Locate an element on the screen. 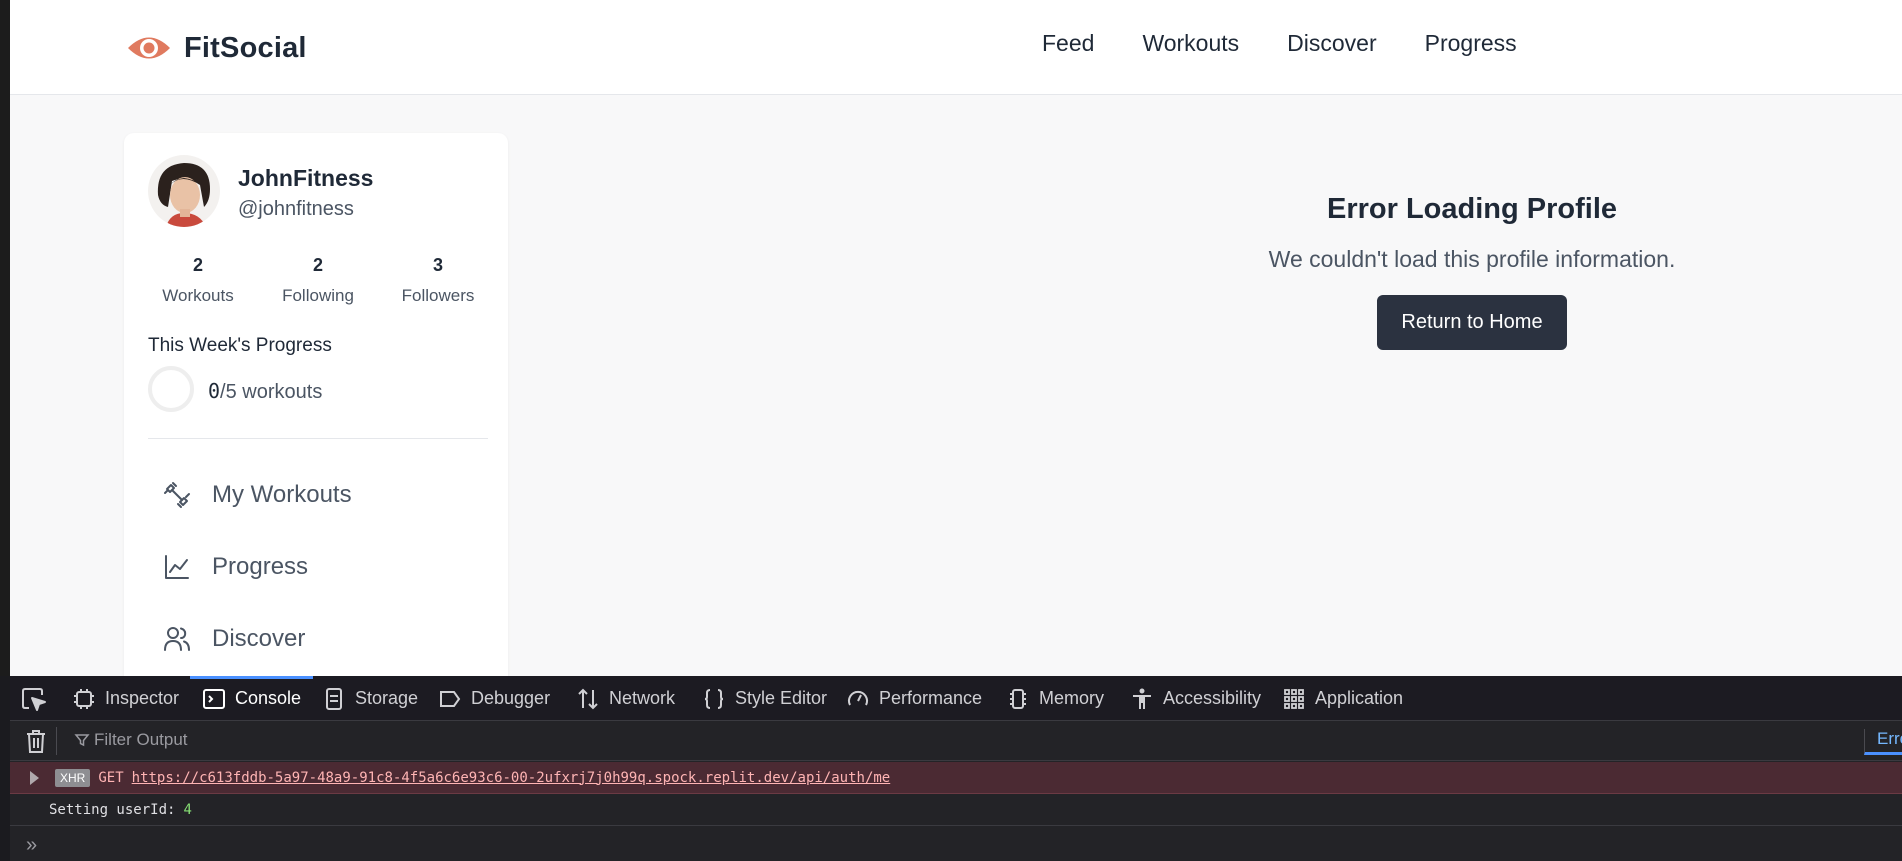 The width and height of the screenshot is (1902, 861). debugger-icon is located at coordinates (450, 698).